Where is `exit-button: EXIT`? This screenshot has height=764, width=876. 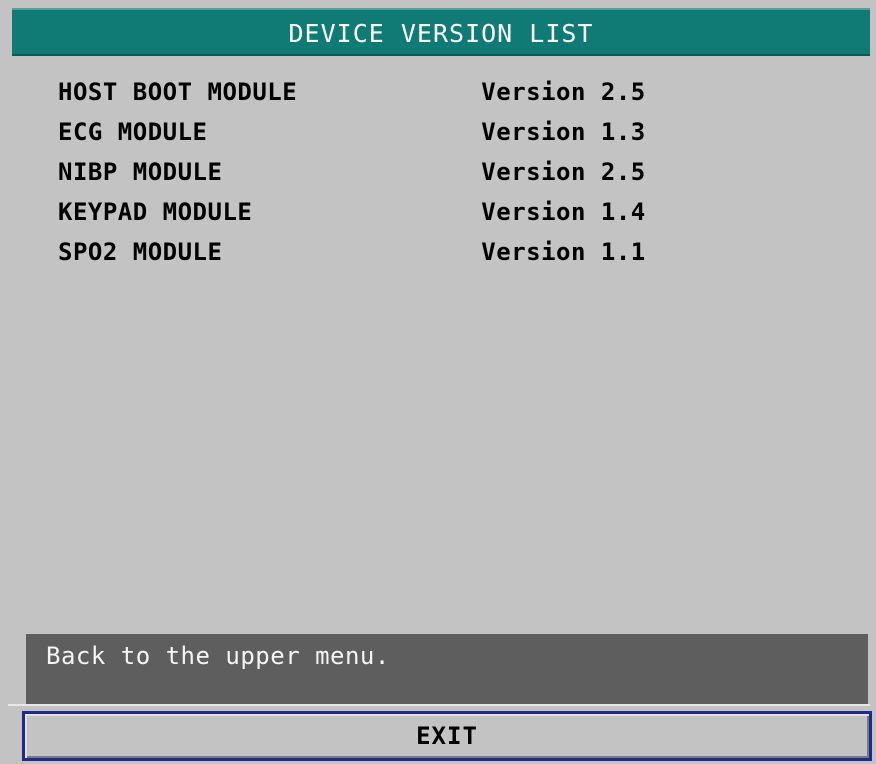
exit-button: EXIT is located at coordinates (447, 736).